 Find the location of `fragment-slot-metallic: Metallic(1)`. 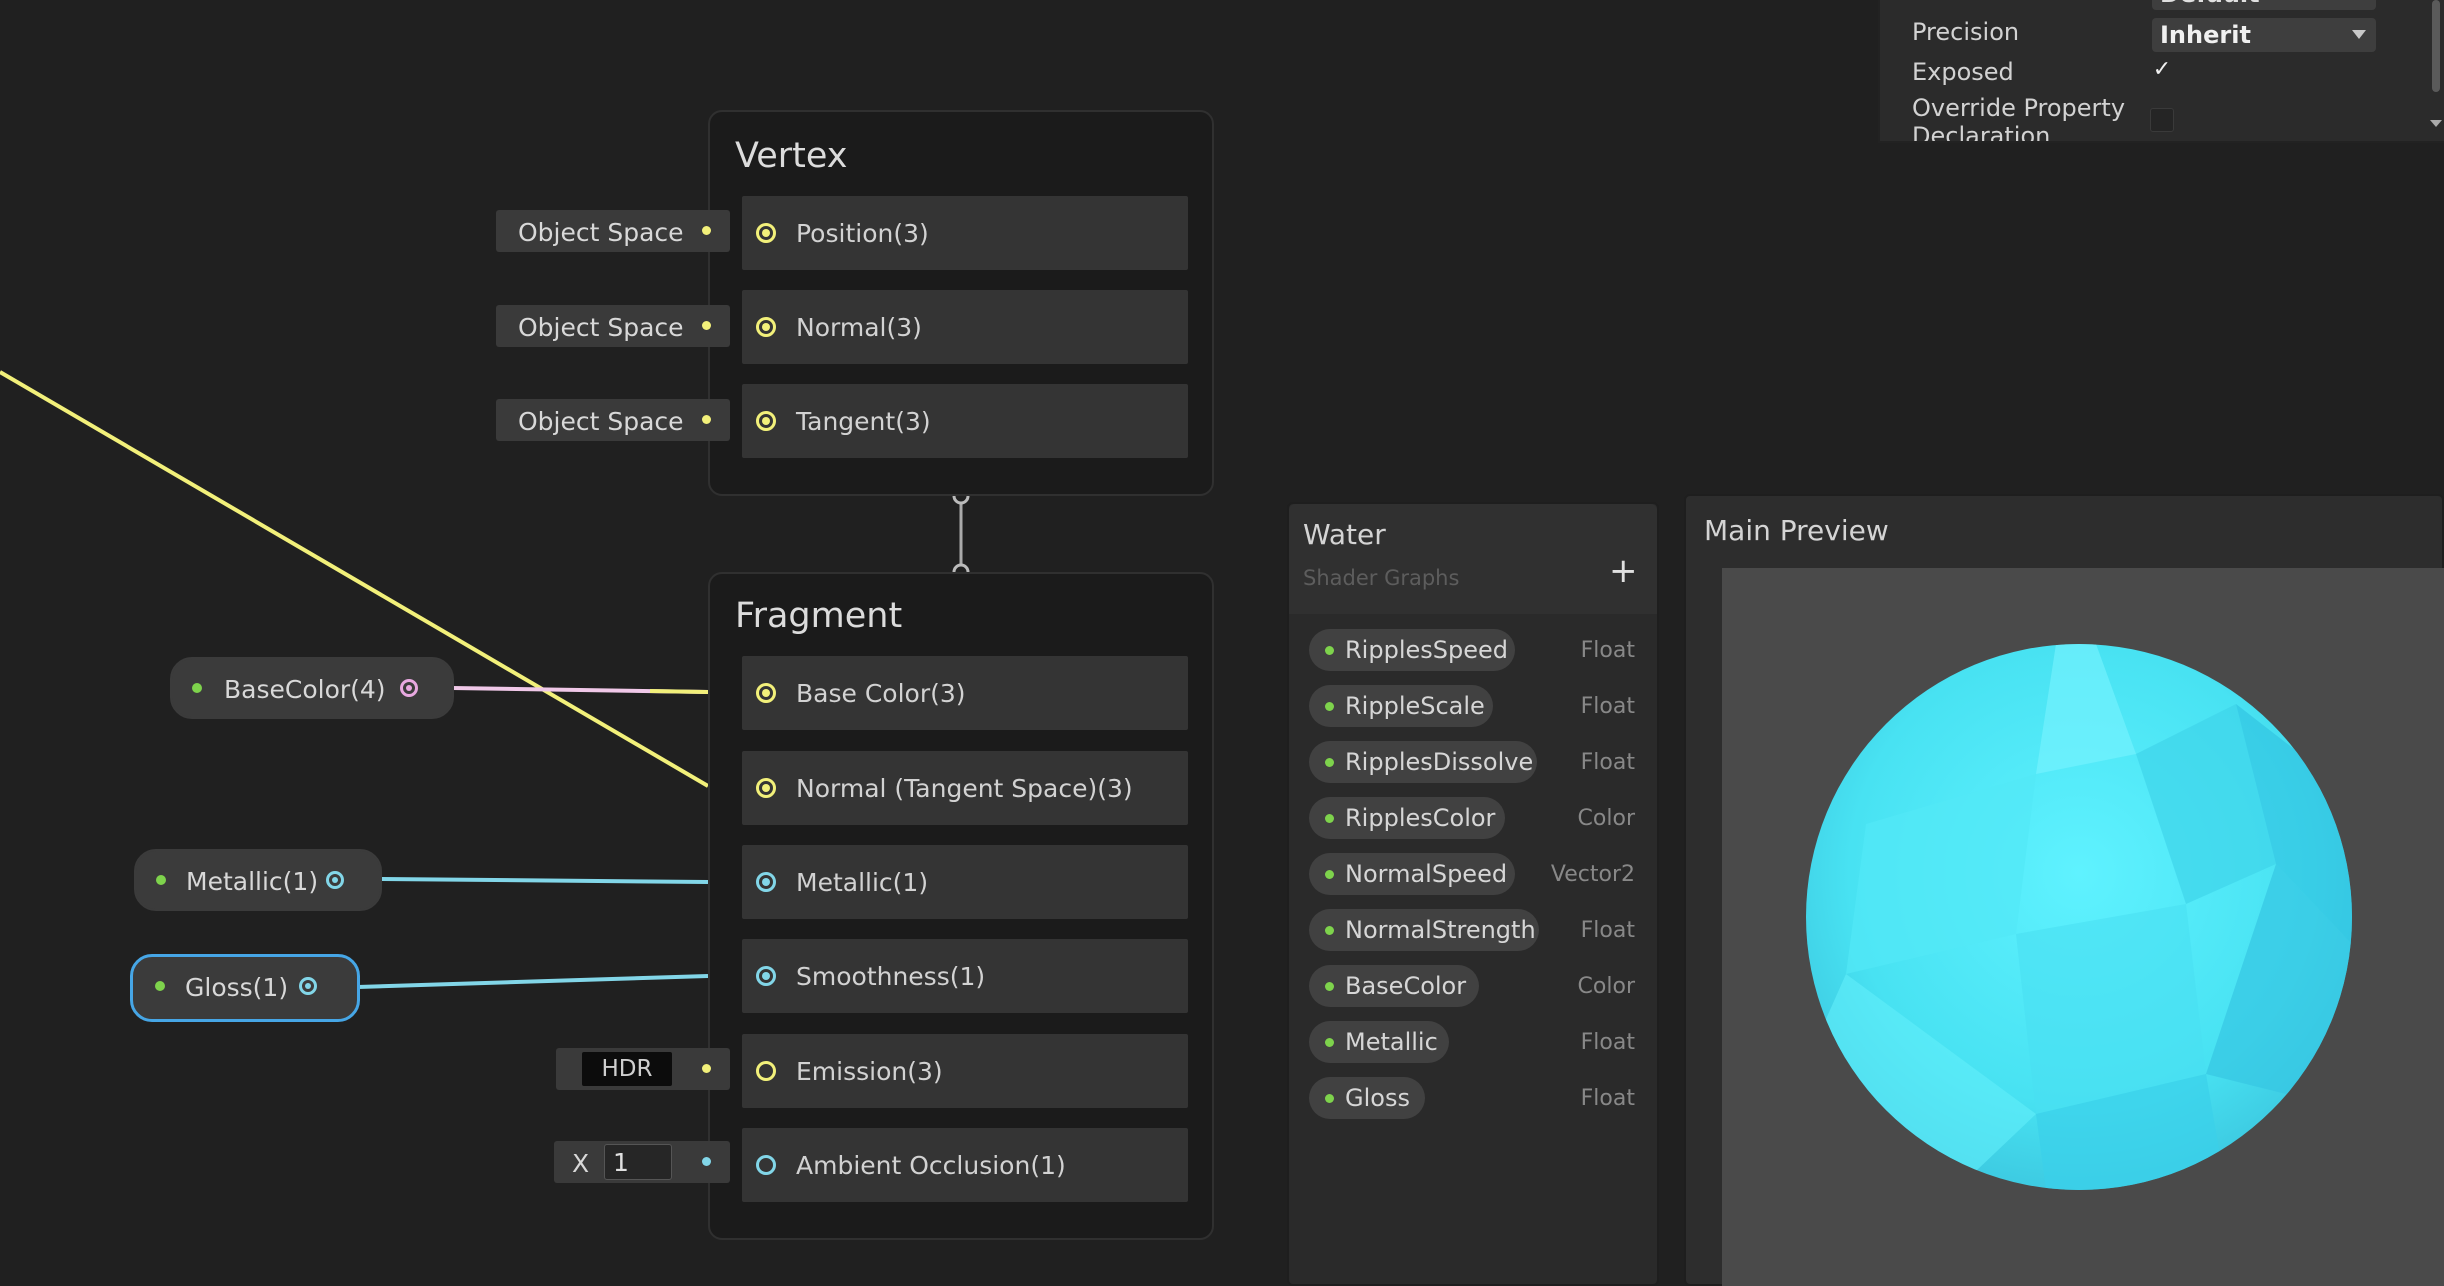

fragment-slot-metallic: Metallic(1) is located at coordinates (965, 882).